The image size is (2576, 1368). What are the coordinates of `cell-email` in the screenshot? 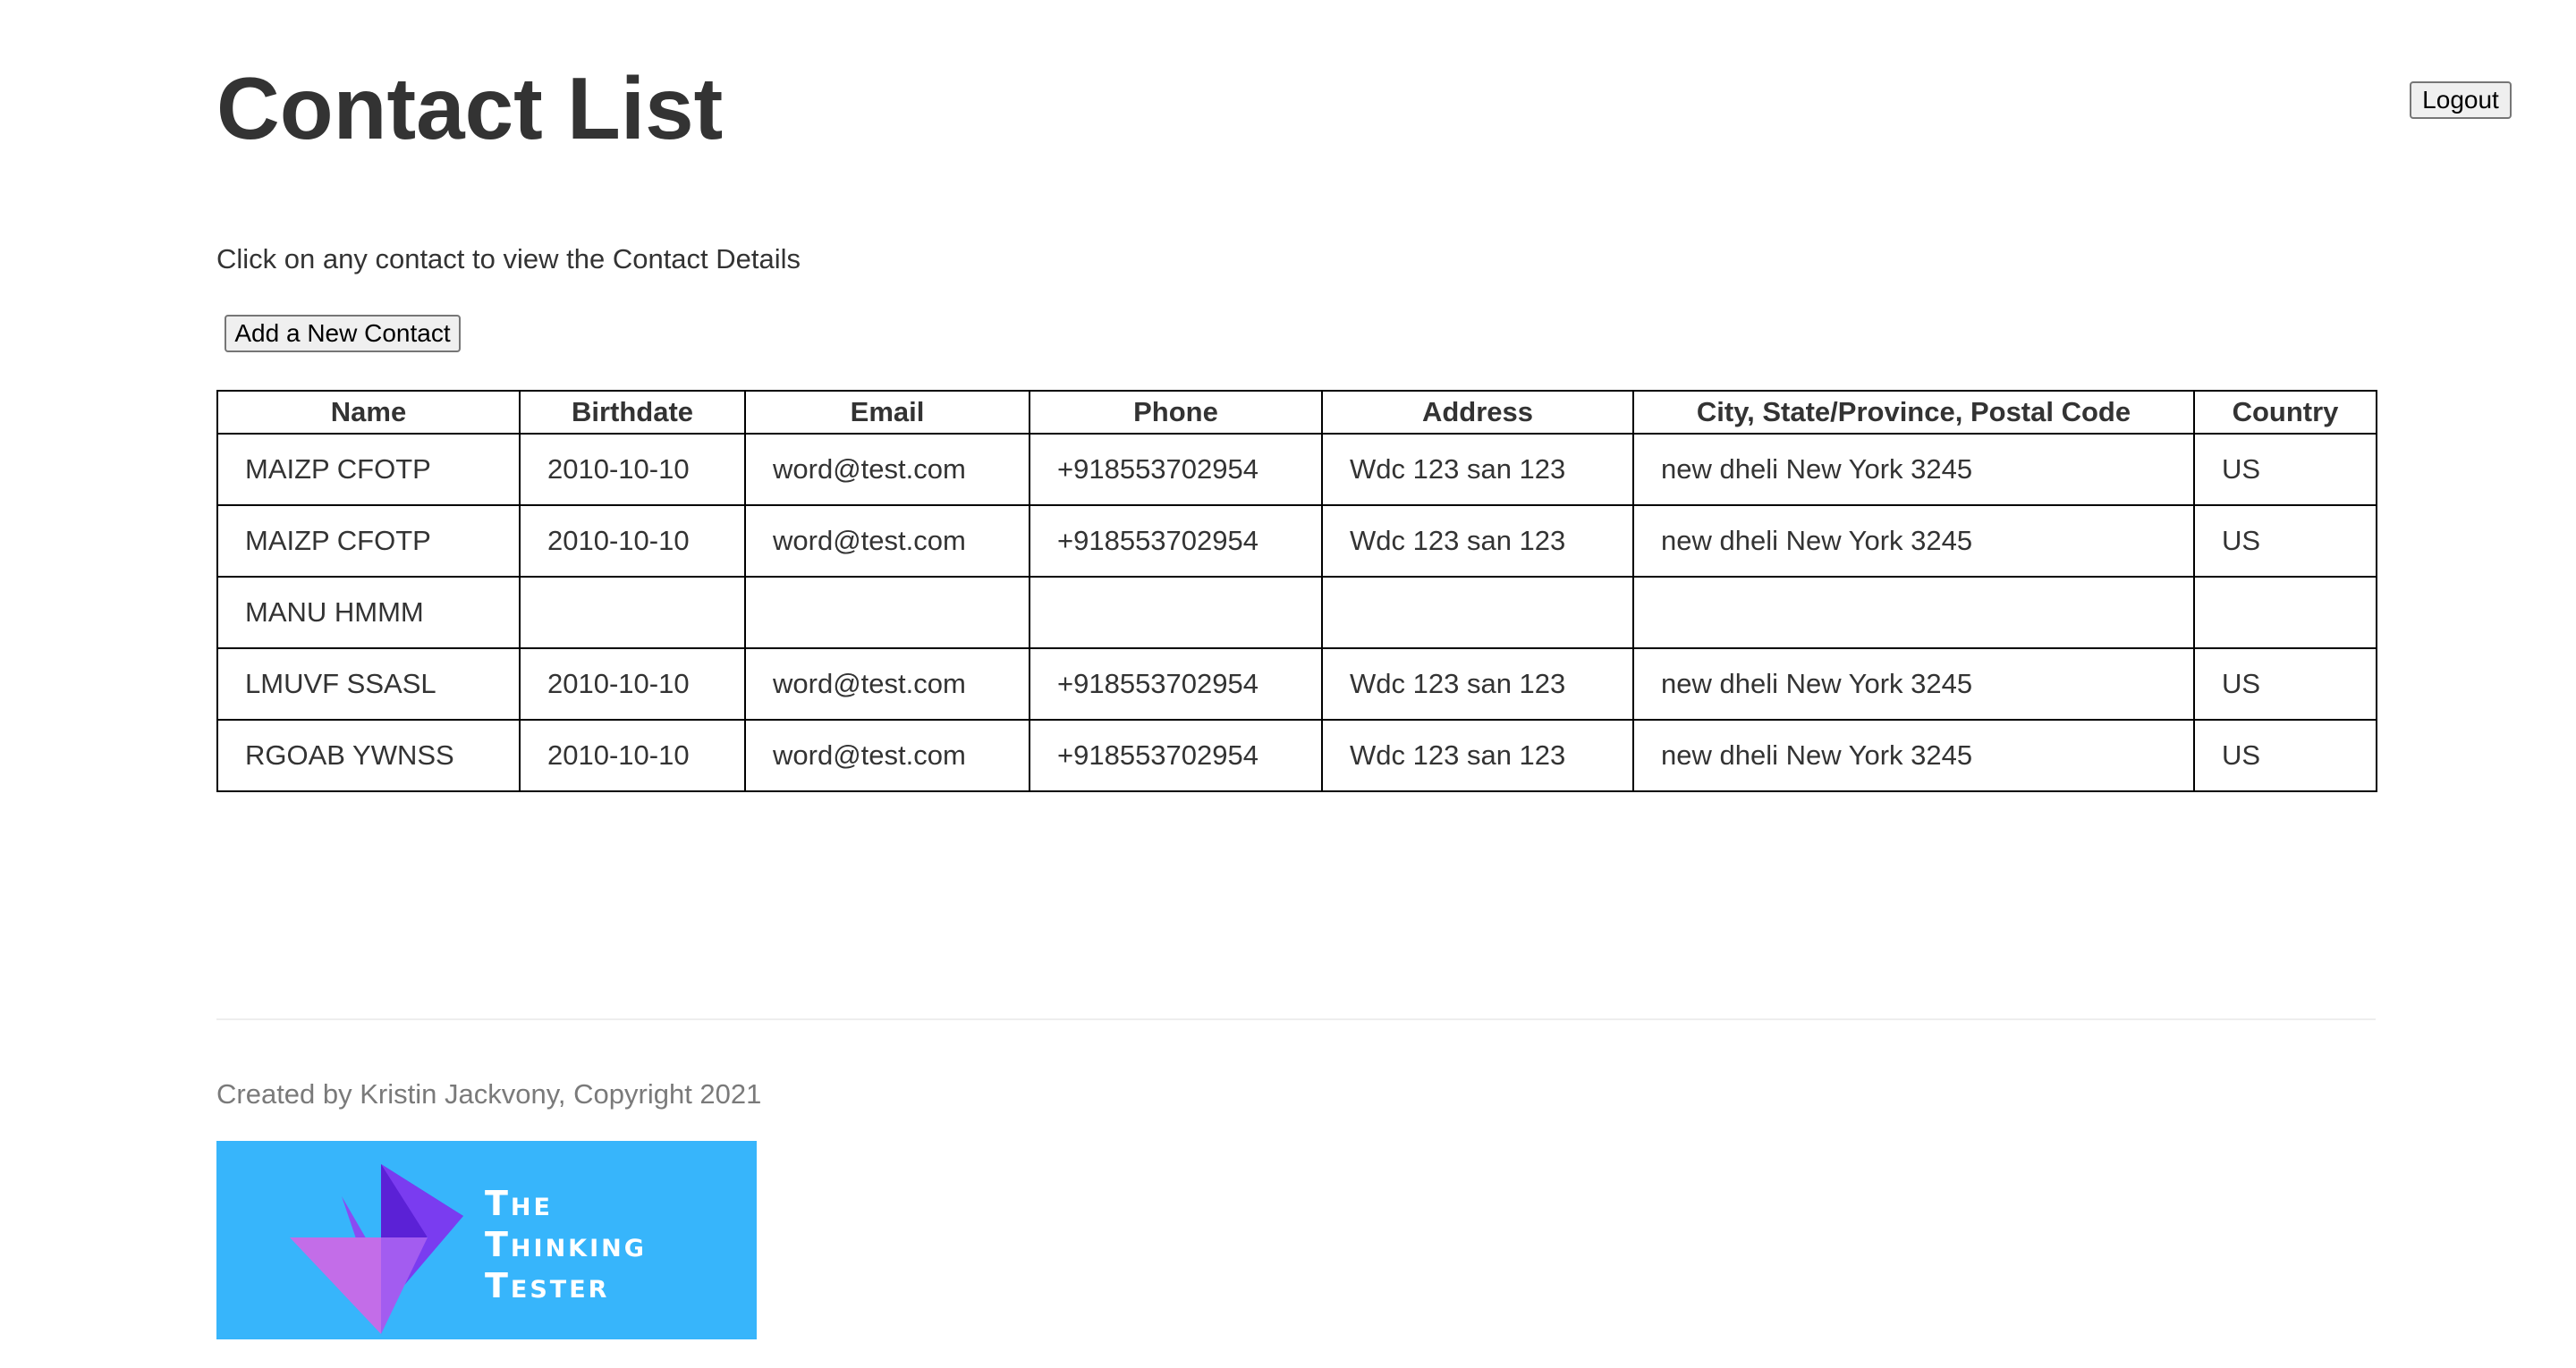 It's located at (887, 612).